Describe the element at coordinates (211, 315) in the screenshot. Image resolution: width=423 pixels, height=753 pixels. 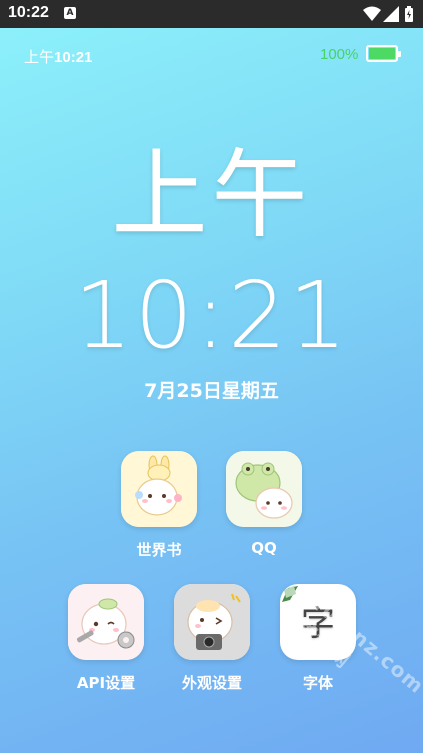
I see `lock-clock-large: 10:21` at that location.